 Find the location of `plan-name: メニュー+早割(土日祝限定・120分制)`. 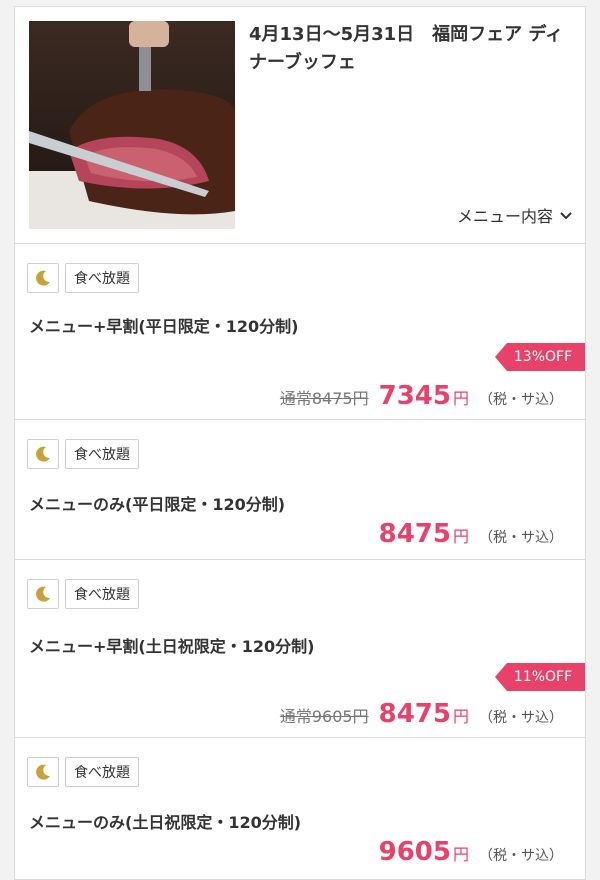

plan-name: メニュー+早割(土日祝限定・120分制) is located at coordinates (172, 646).